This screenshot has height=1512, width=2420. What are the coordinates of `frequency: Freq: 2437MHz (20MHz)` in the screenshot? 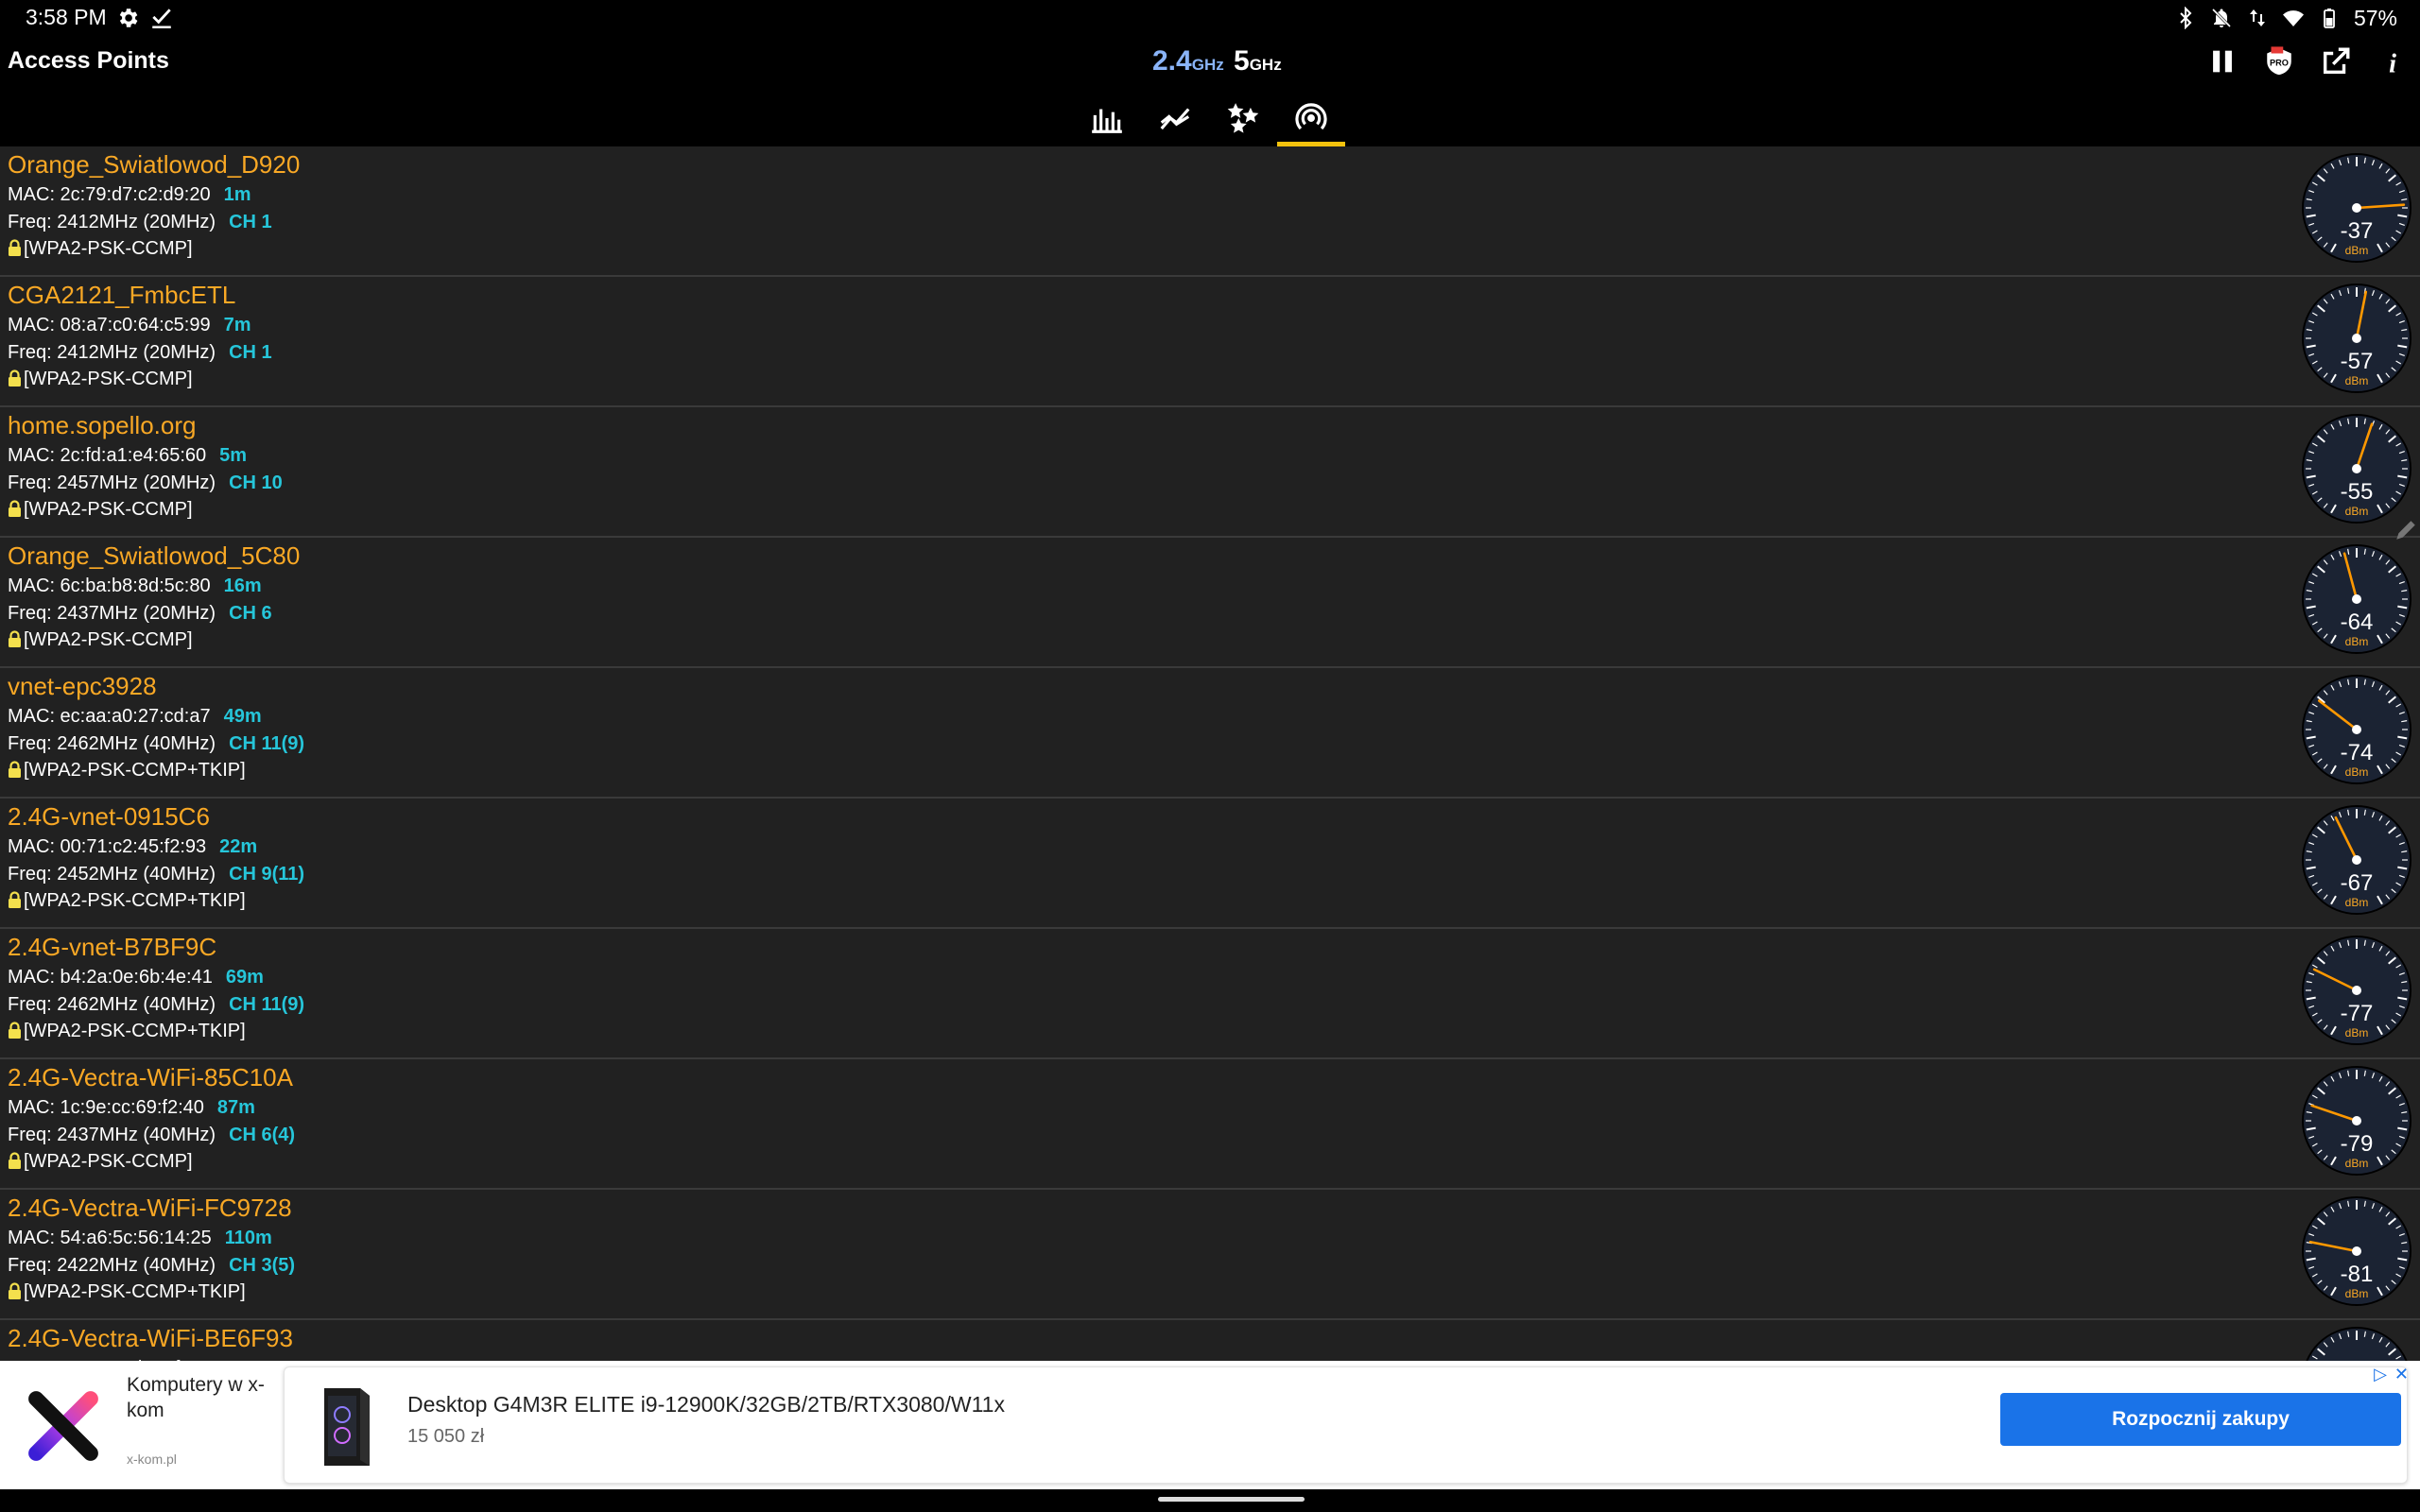 It's located at (112, 613).